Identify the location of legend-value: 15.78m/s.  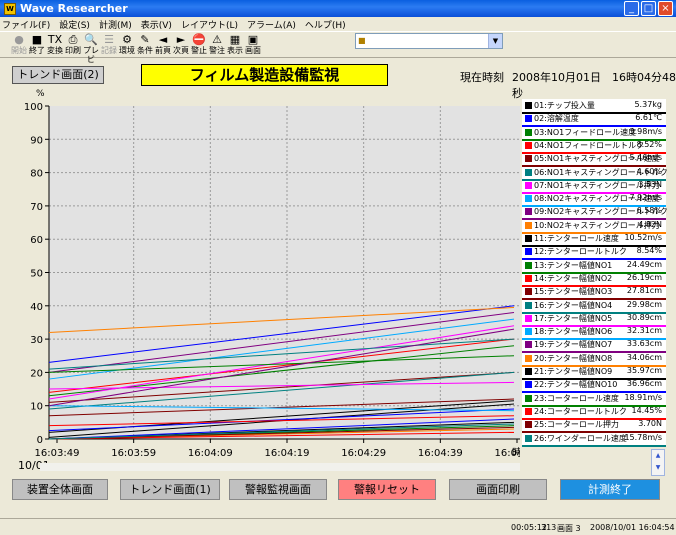
(643, 437).